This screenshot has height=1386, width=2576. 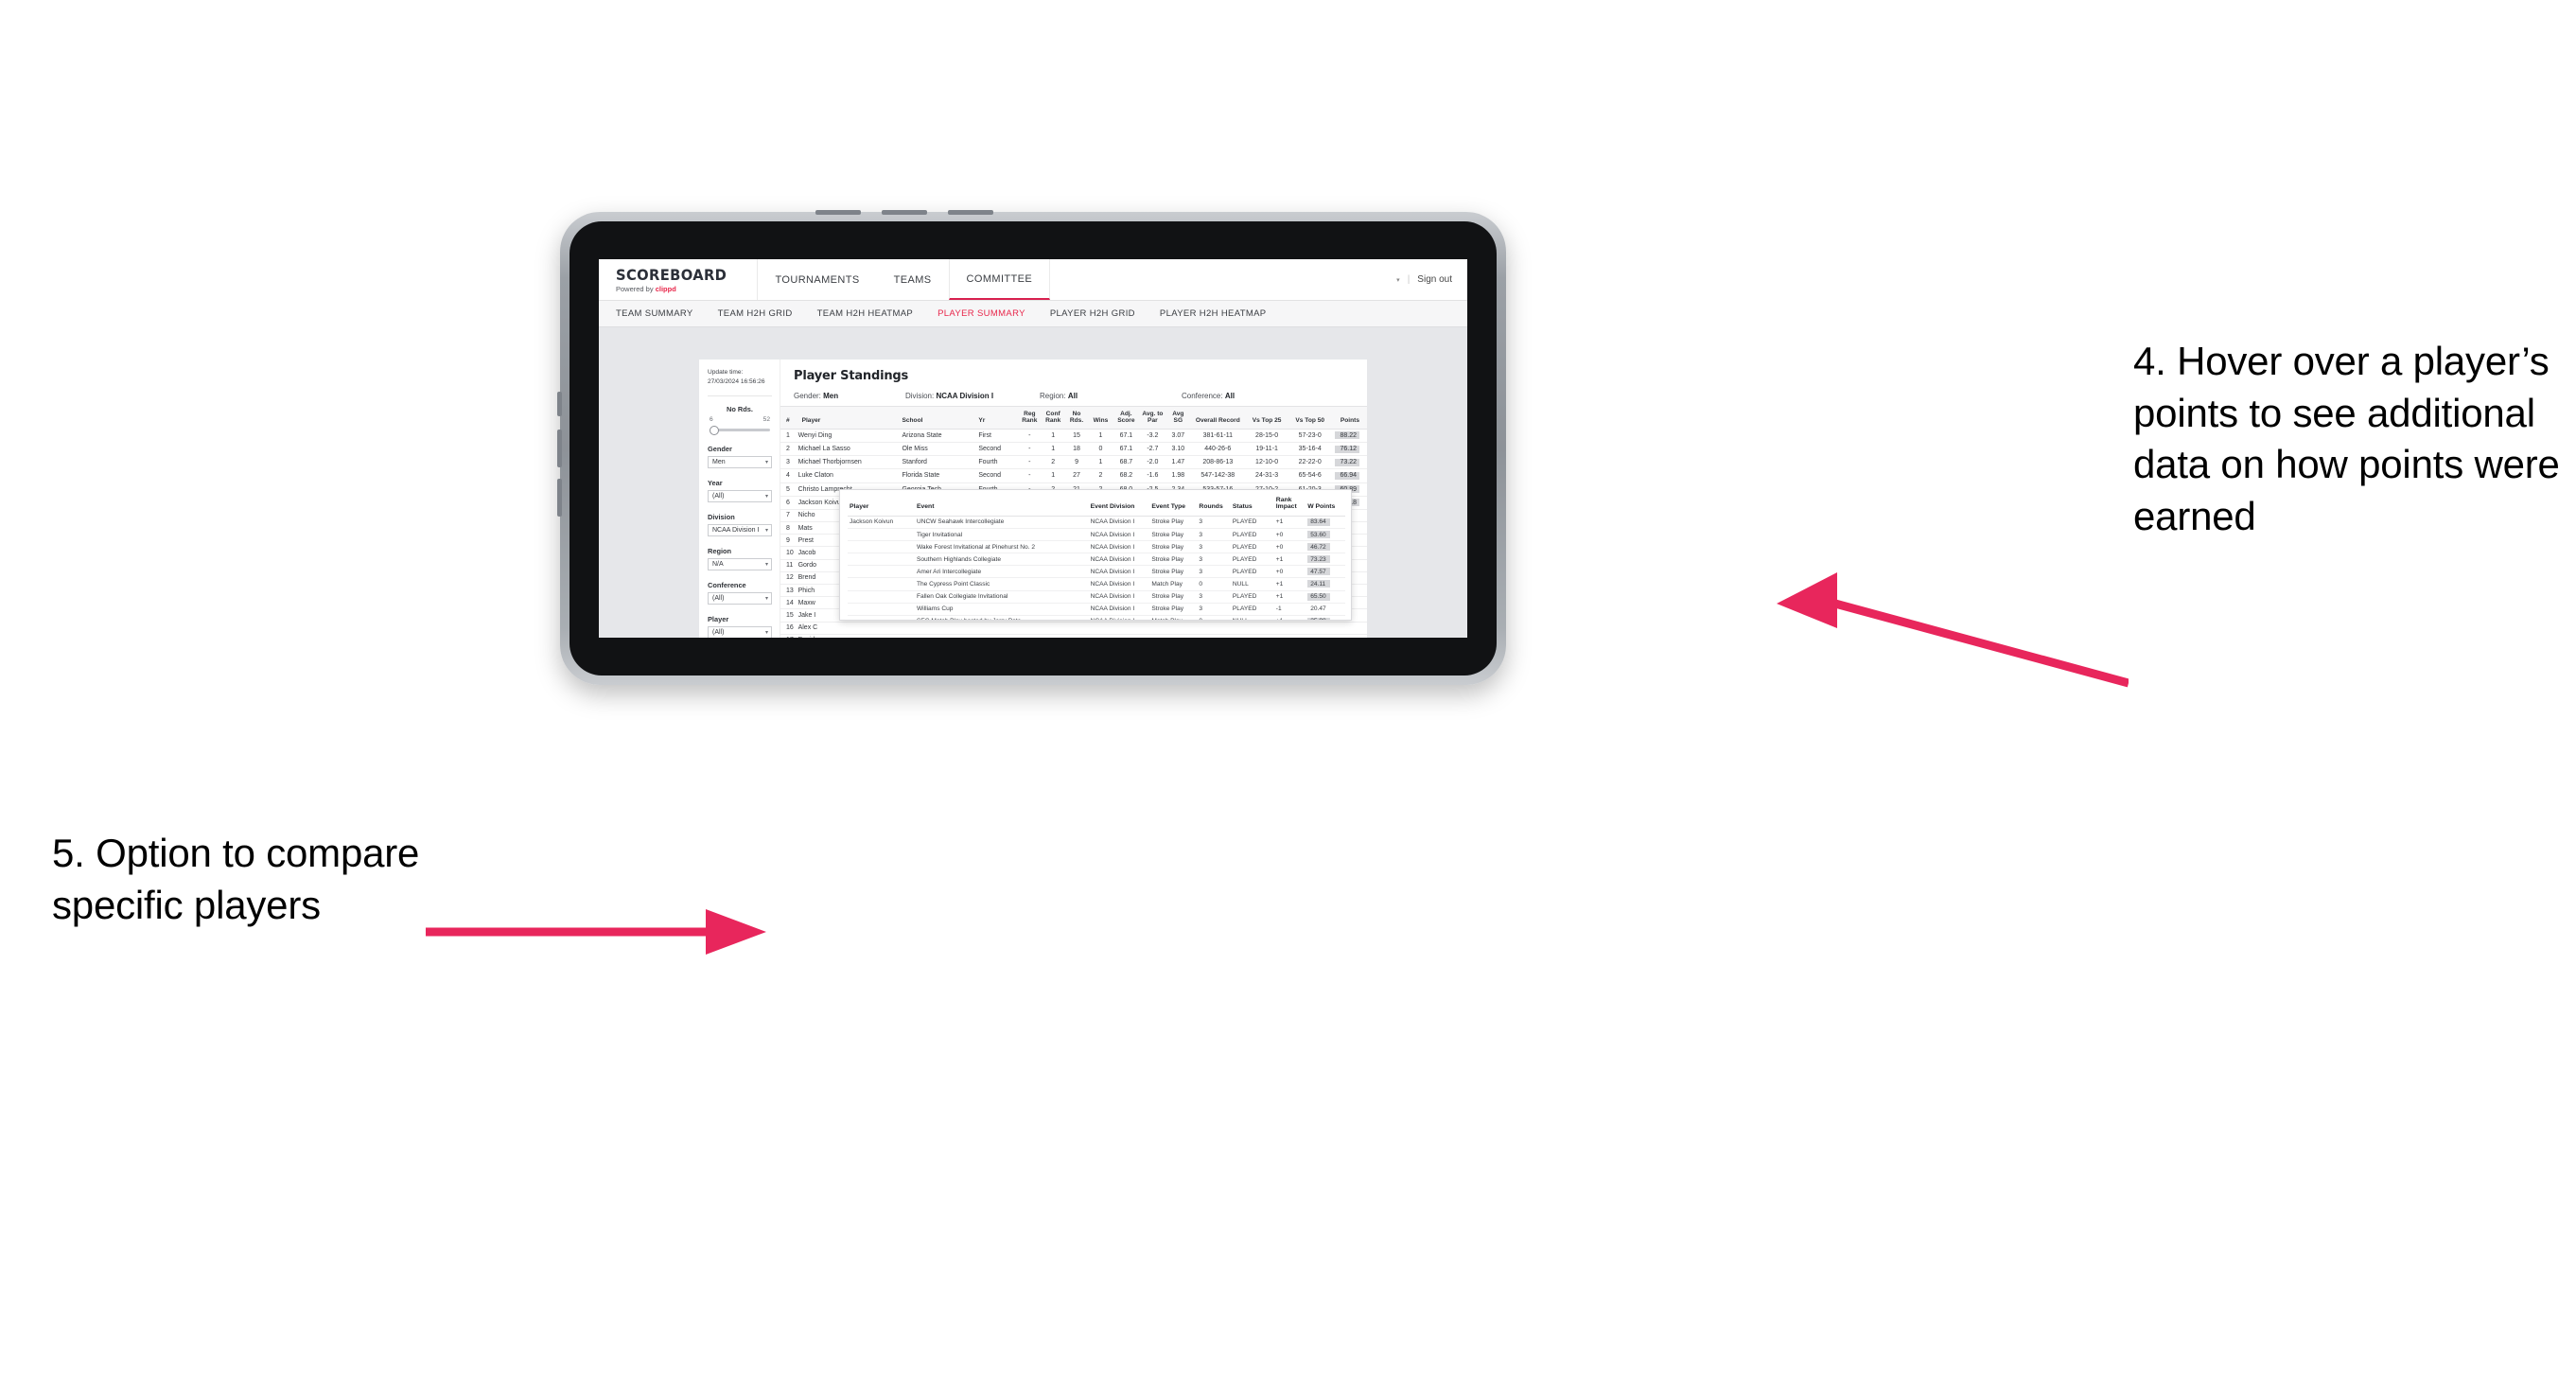 I want to click on tooltip-cell-rank_impact: +0, so click(x=1289, y=547).